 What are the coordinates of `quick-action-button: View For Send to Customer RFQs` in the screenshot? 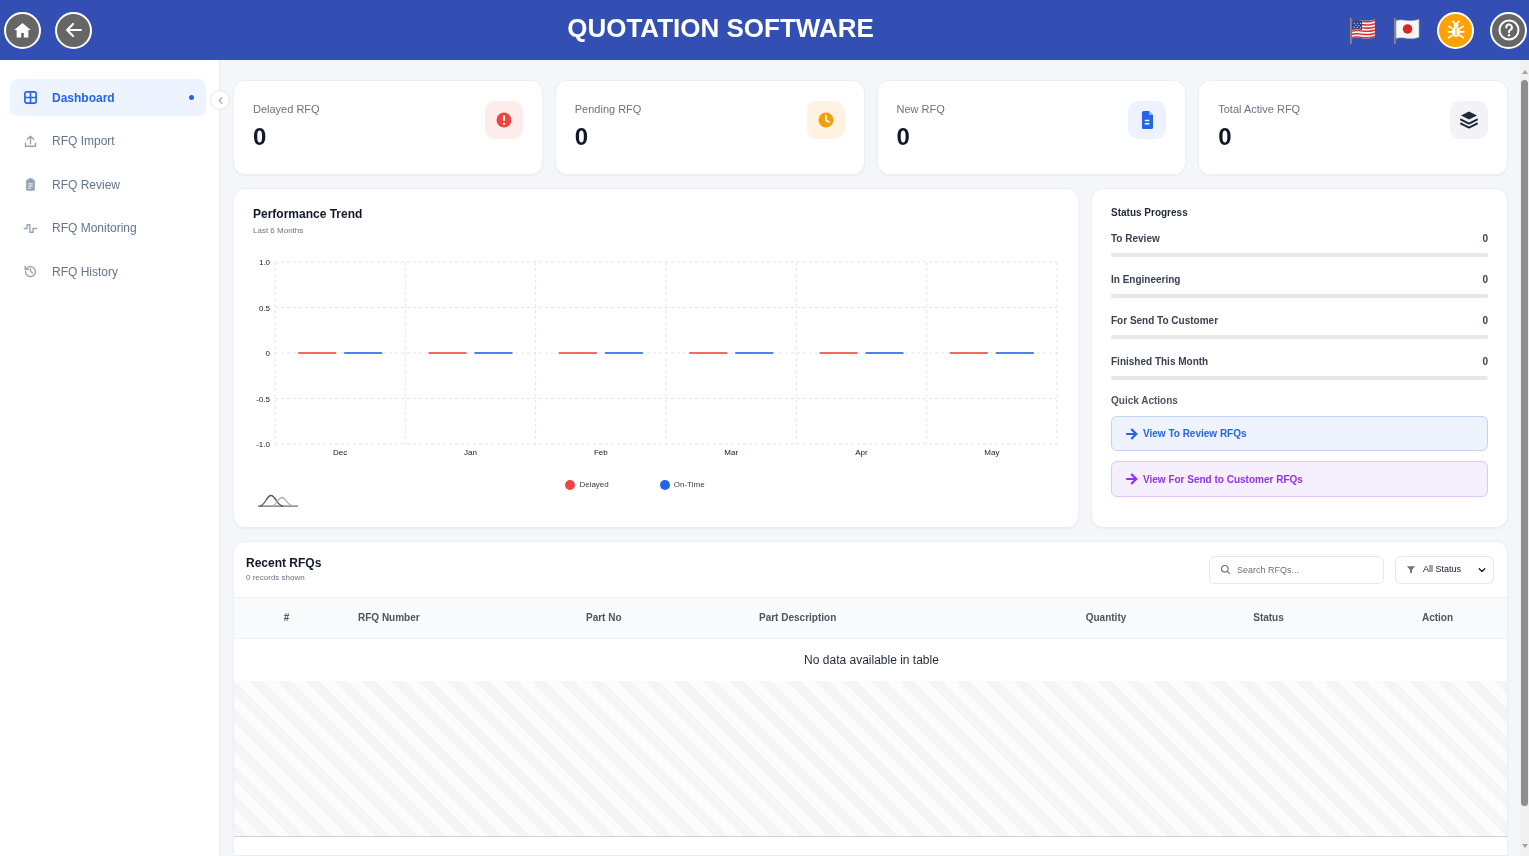 It's located at (1299, 479).